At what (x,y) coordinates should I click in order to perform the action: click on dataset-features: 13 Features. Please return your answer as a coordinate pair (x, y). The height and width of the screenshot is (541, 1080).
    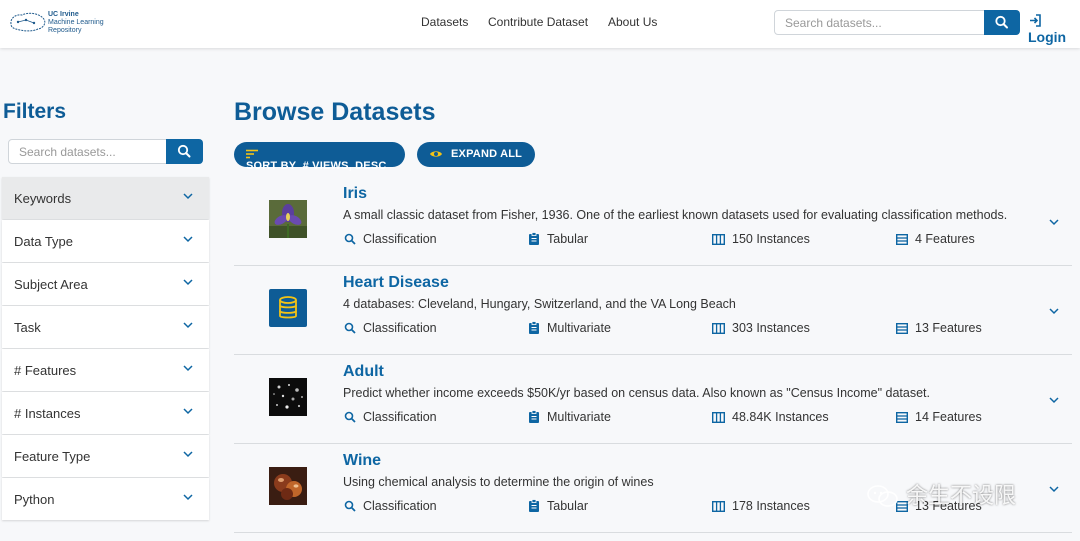
    Looking at the image, I should click on (938, 328).